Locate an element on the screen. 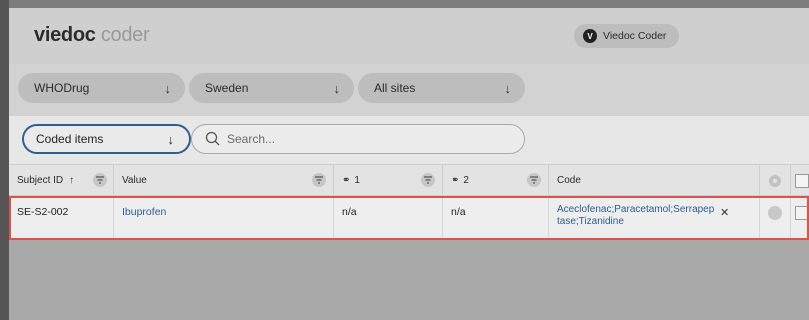 Image resolution: width=809 pixels, height=320 pixels. dictionary-dropdown-label: WHODrug is located at coordinates (62, 88).